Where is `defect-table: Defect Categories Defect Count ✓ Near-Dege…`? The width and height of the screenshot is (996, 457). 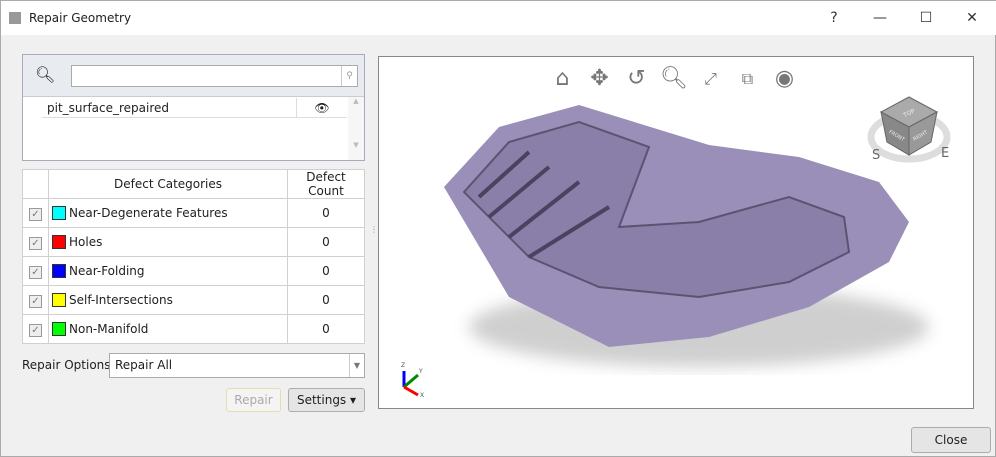 defect-table: Defect Categories Defect Count ✓ Near-Dege… is located at coordinates (193, 256).